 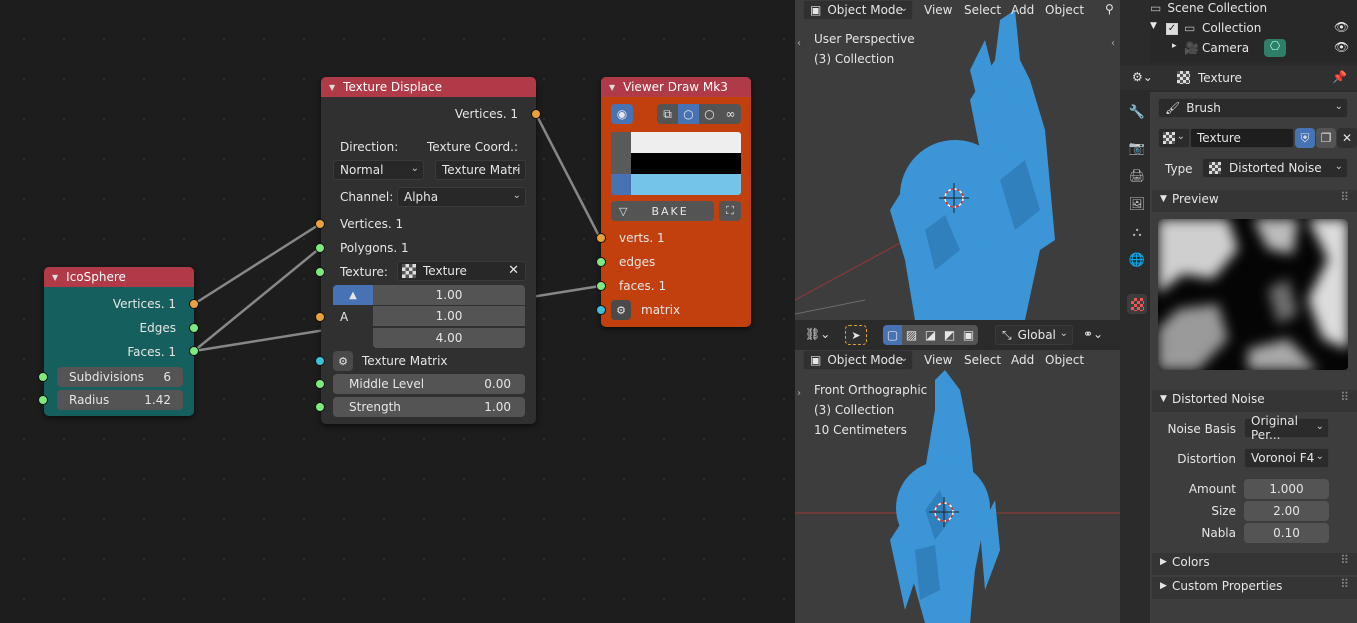 What do you see at coordinates (1137, 112) in the screenshot?
I see `tool-tab-icon: 🔧` at bounding box center [1137, 112].